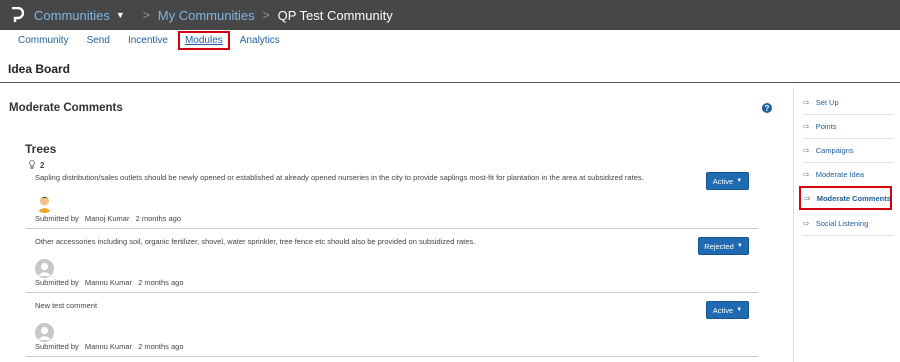 The width and height of the screenshot is (900, 362). What do you see at coordinates (767, 108) in the screenshot?
I see `help-icon: ?` at bounding box center [767, 108].